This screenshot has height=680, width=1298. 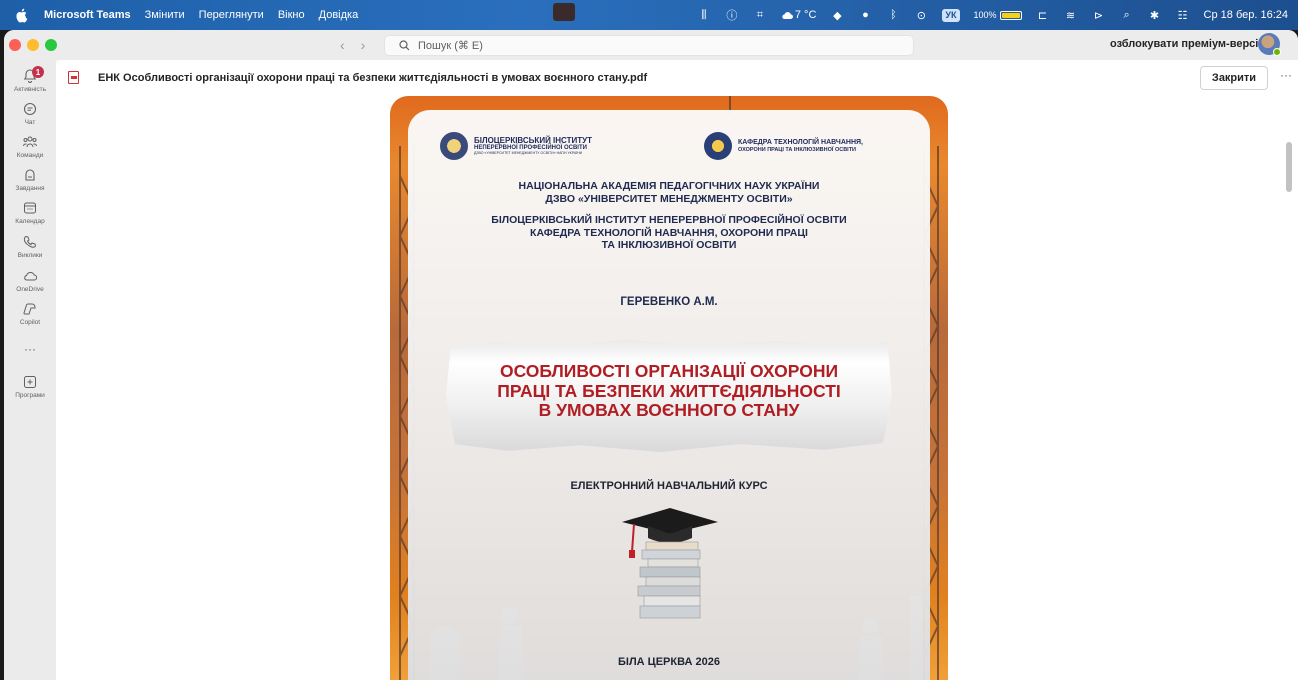 I want to click on cloud-weather-icon, so click(x=787, y=15).